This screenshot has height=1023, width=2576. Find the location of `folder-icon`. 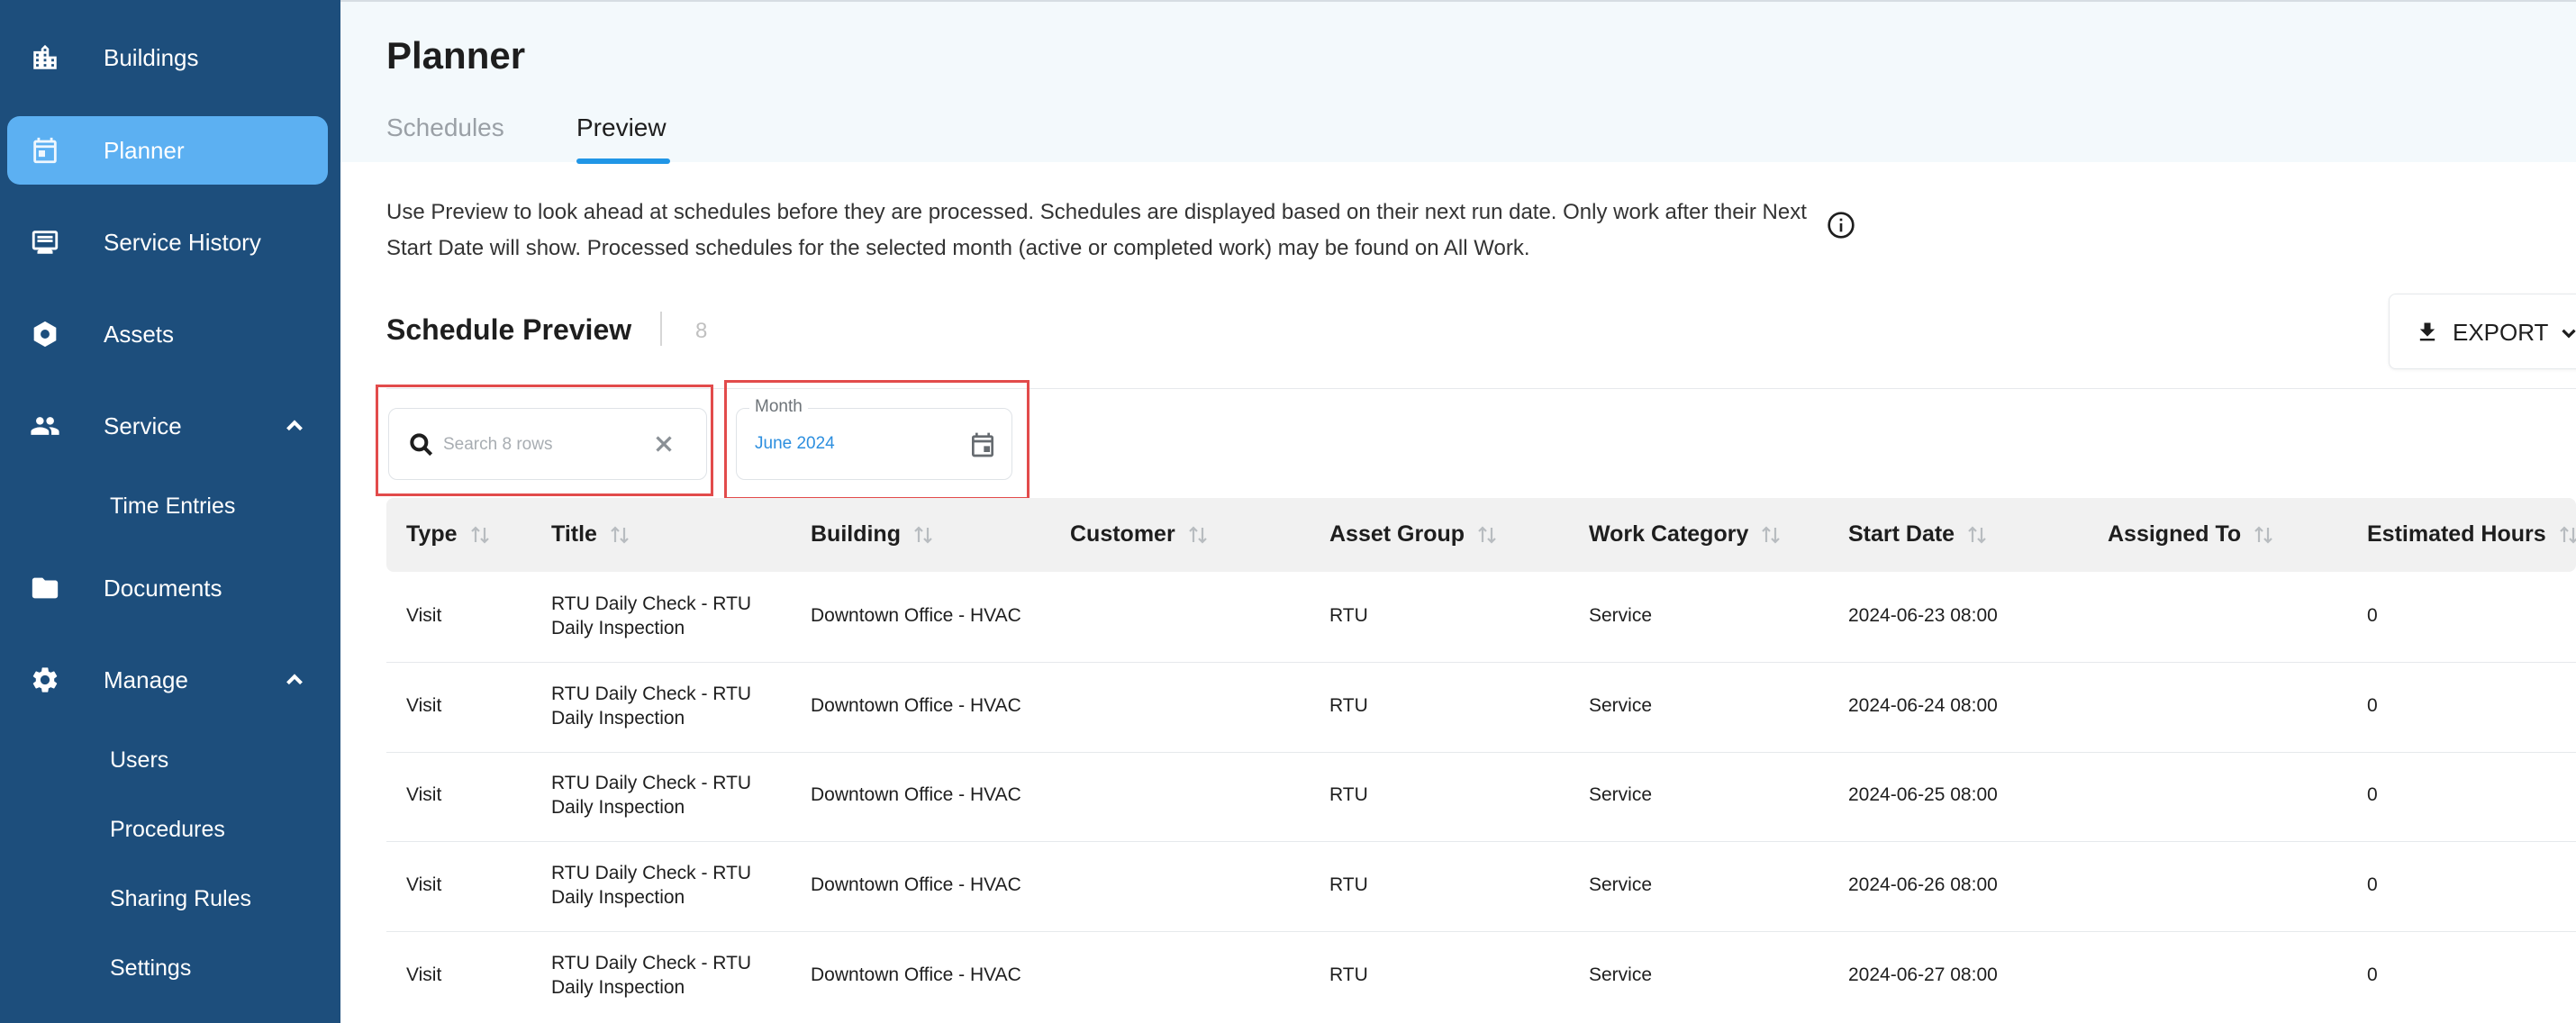

folder-icon is located at coordinates (45, 588).